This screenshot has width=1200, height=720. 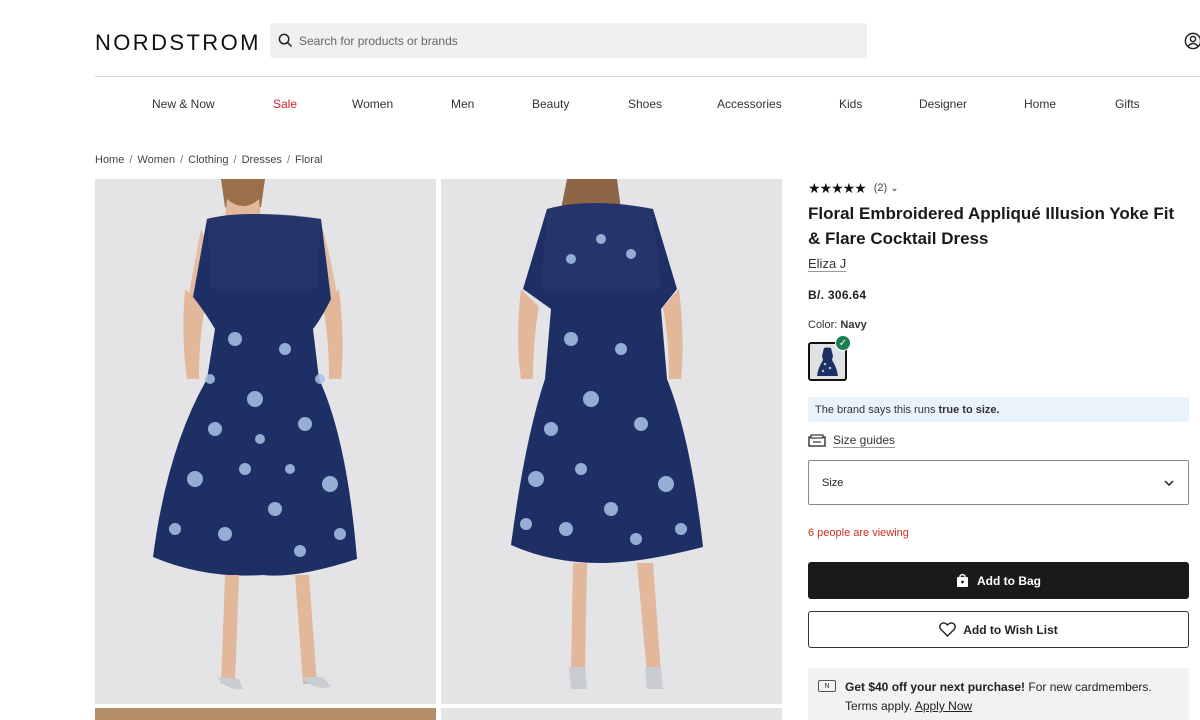 I want to click on breadcrumb-women: Women, so click(x=156, y=160).